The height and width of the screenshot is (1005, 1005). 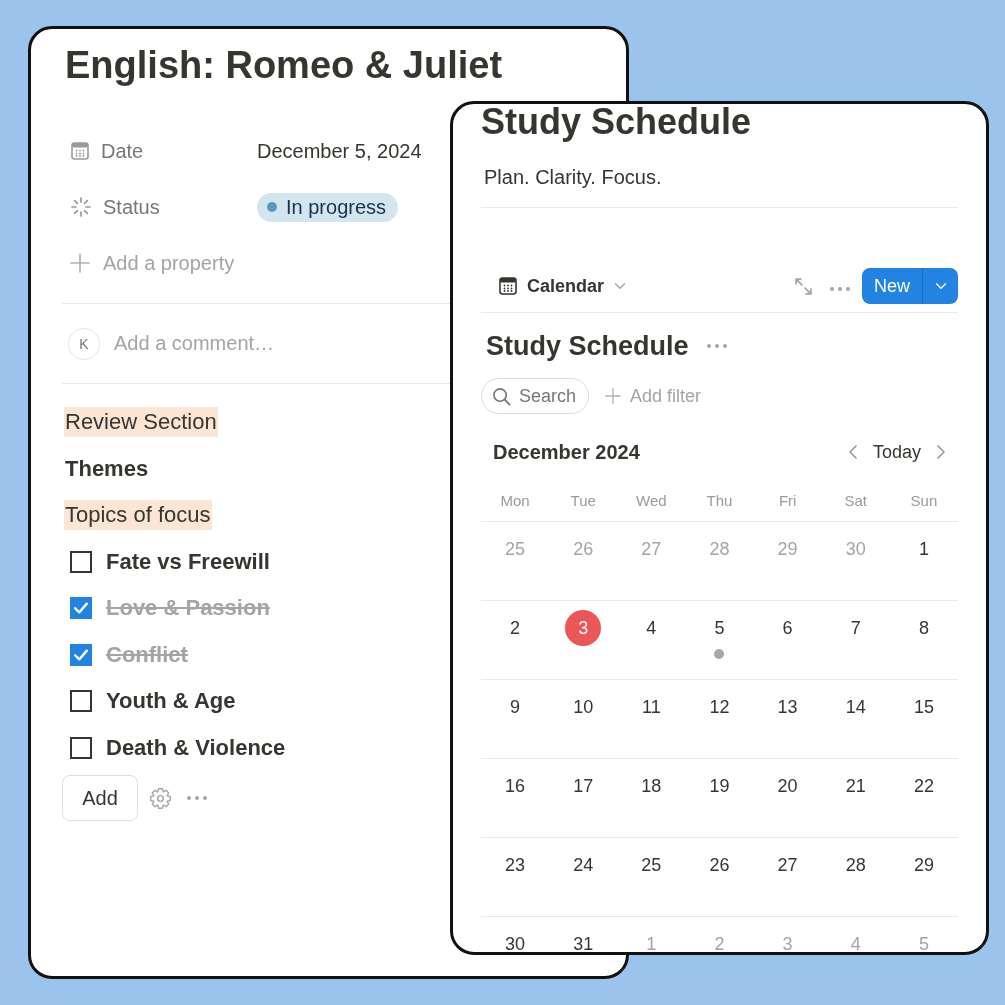 I want to click on page-title: English: Romeo & Juliet, so click(x=284, y=65).